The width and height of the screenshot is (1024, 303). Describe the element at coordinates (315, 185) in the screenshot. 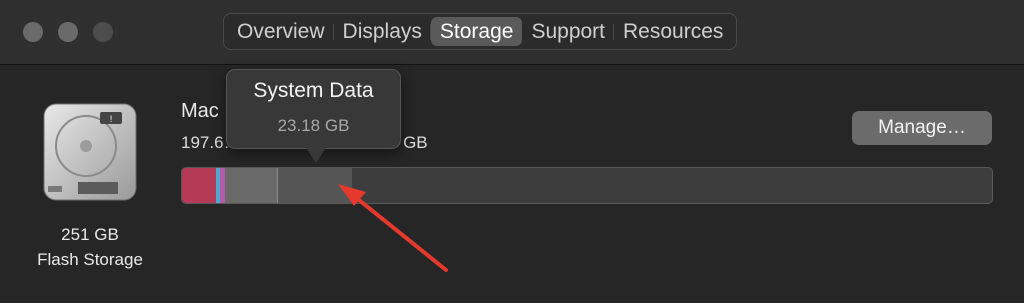

I see `segment-system-data` at that location.